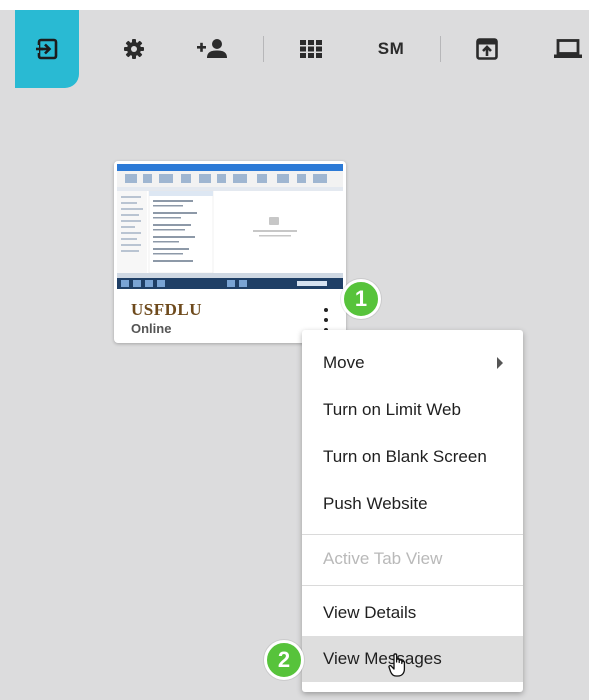  I want to click on menu-item-label: Turn on Blank Screen, so click(405, 456).